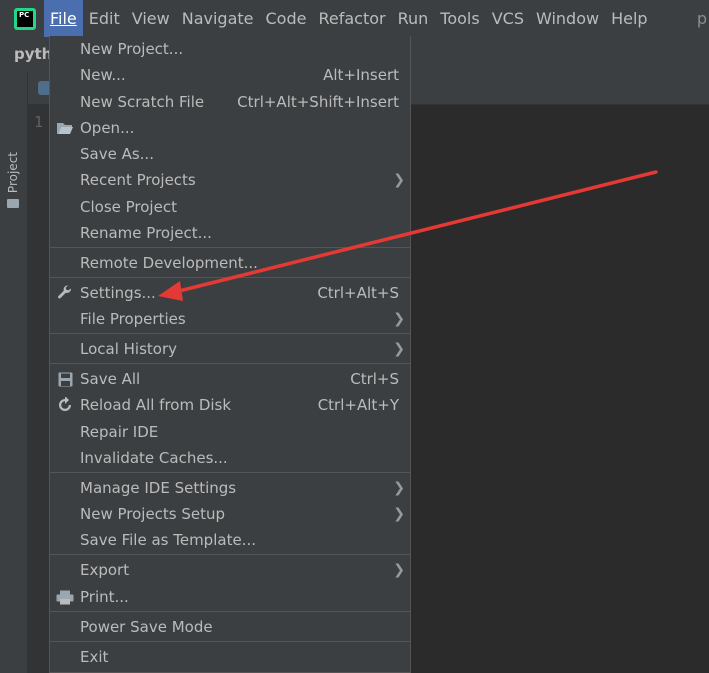 The image size is (709, 673). I want to click on menu-item-repair-ide: Repair IDE, so click(230, 432).